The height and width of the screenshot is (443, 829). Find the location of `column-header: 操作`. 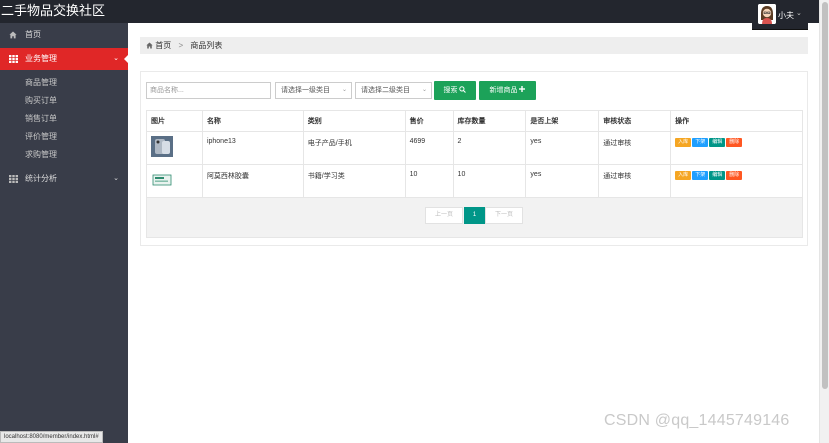

column-header: 操作 is located at coordinates (736, 121).